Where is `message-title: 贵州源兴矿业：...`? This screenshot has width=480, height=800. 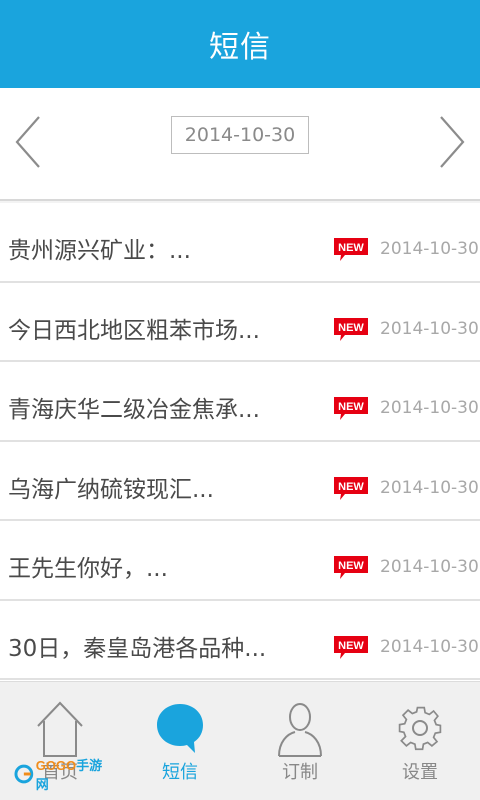 message-title: 贵州源兴矿业：... is located at coordinates (99, 251).